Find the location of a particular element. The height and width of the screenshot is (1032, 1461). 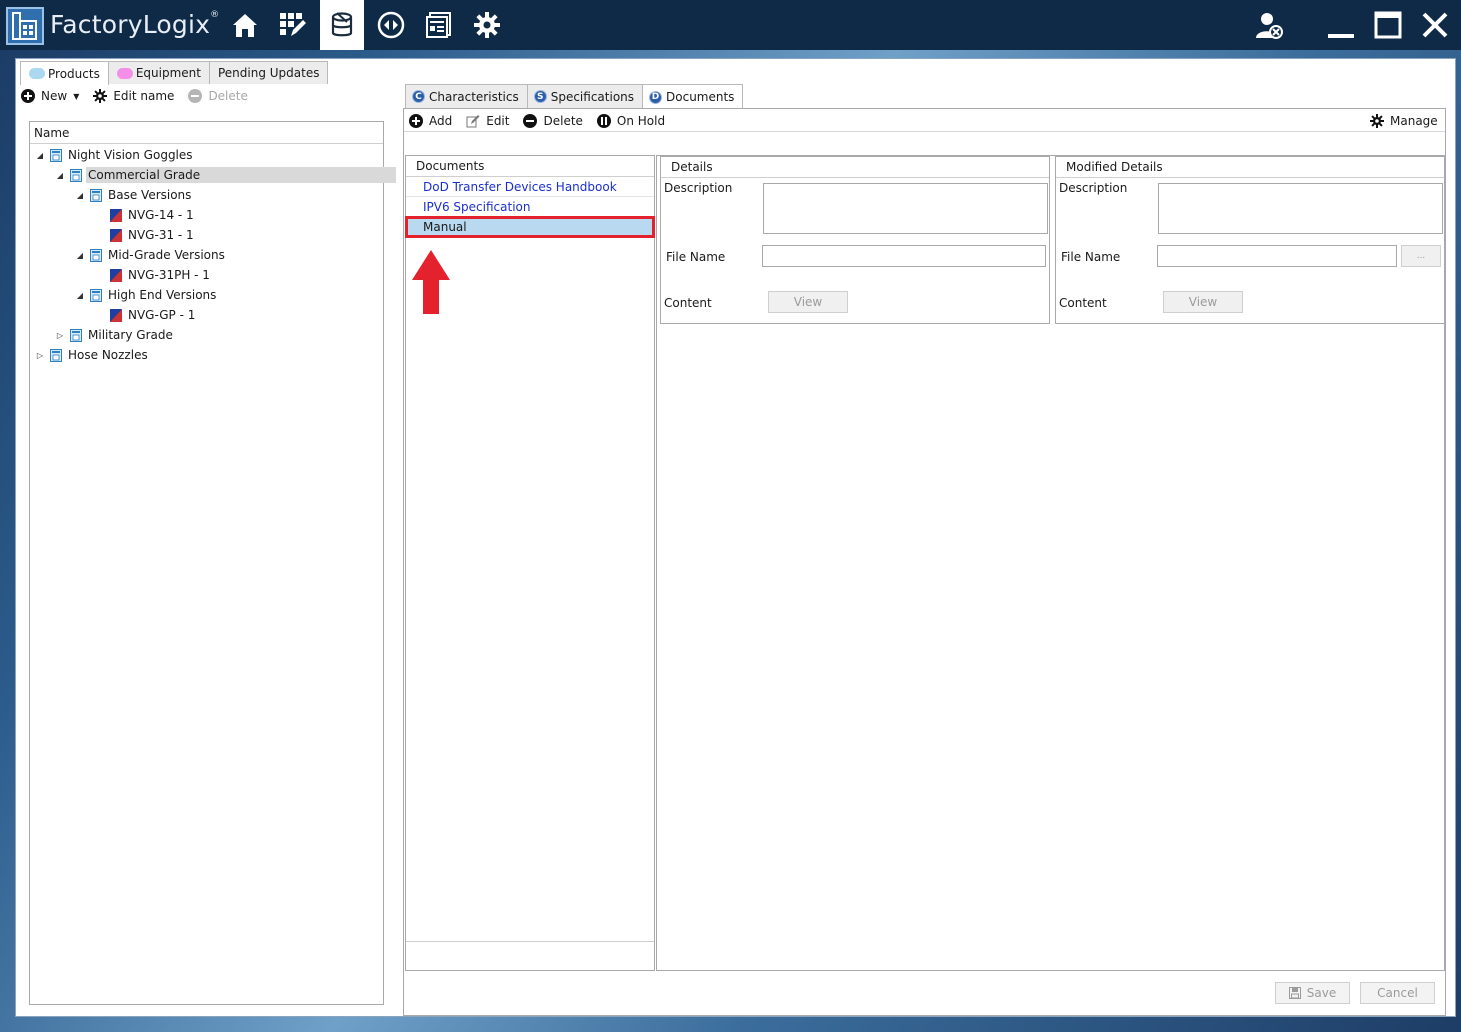

details-header: Details is located at coordinates (855, 167).